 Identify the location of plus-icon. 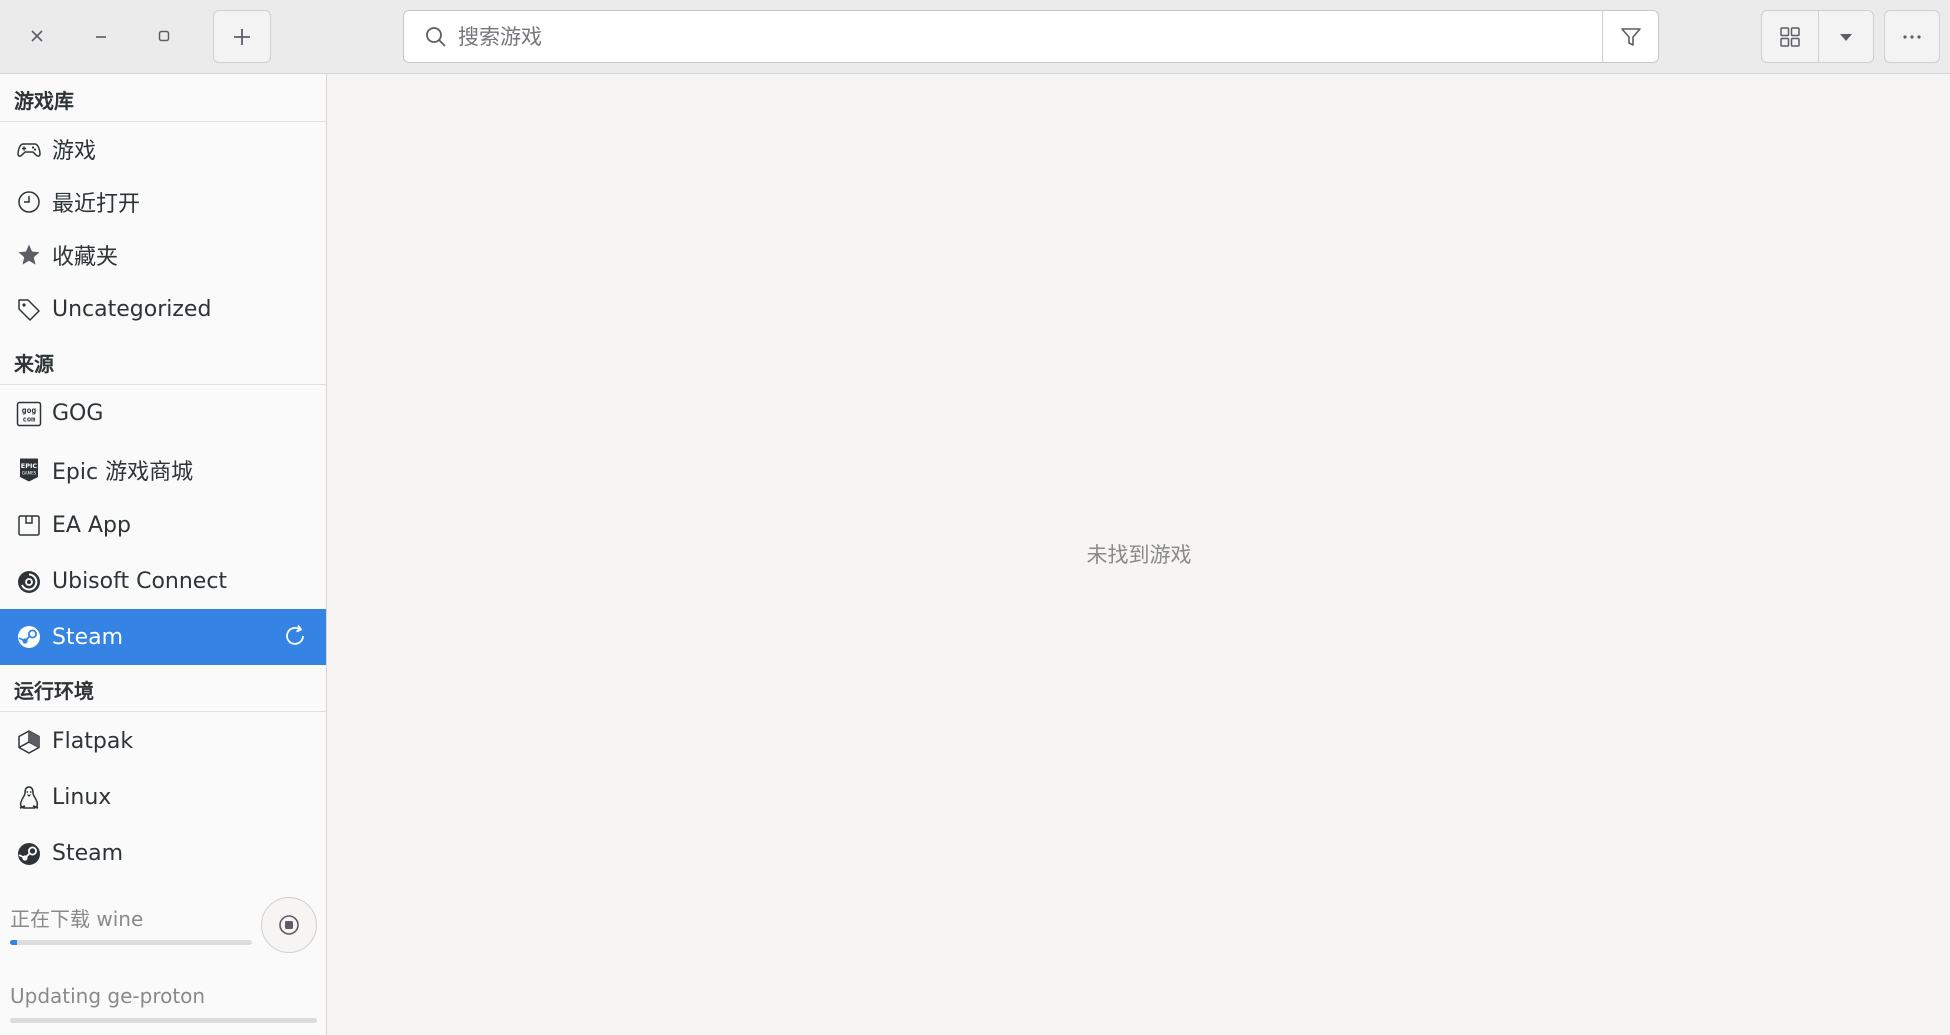
(242, 36).